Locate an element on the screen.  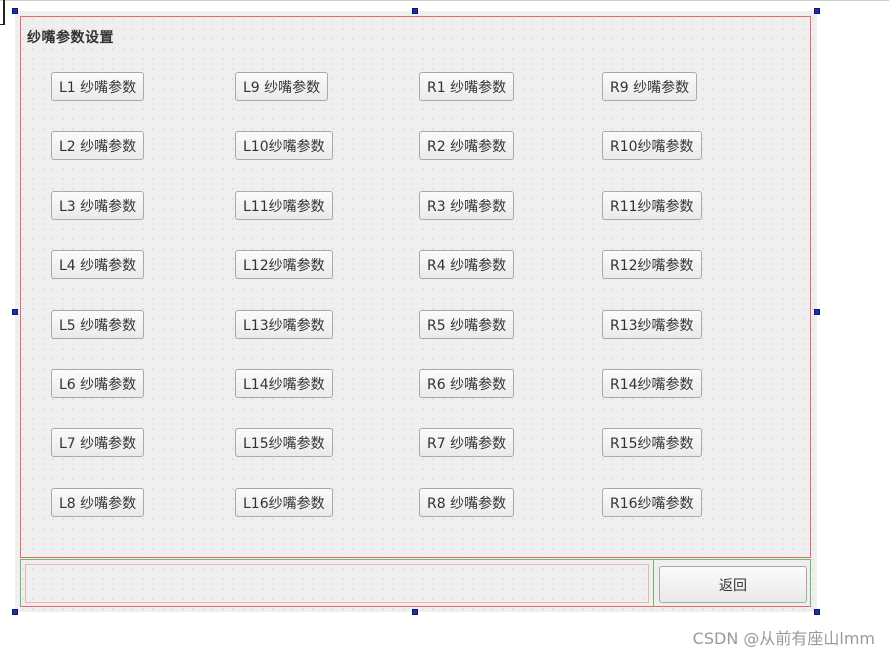
r10-yarn-button: R10纱嘴参数 is located at coordinates (652, 145).